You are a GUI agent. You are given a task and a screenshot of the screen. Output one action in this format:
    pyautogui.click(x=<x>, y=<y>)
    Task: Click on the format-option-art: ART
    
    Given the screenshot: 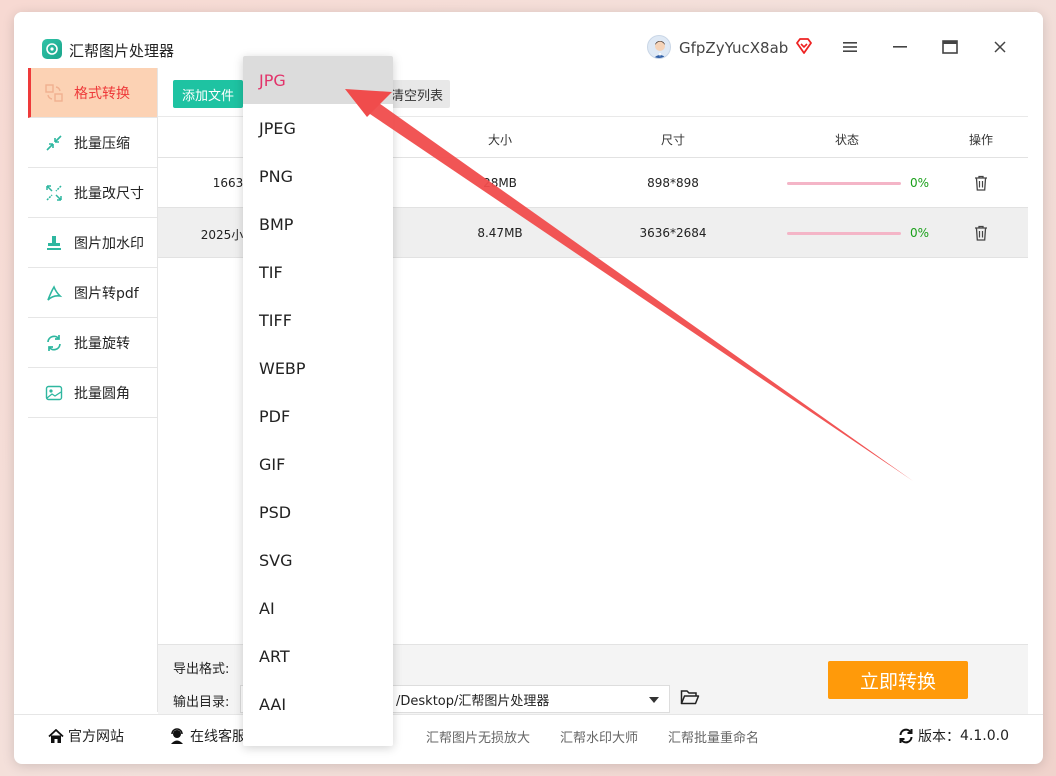 What is the action you would take?
    pyautogui.click(x=318, y=656)
    